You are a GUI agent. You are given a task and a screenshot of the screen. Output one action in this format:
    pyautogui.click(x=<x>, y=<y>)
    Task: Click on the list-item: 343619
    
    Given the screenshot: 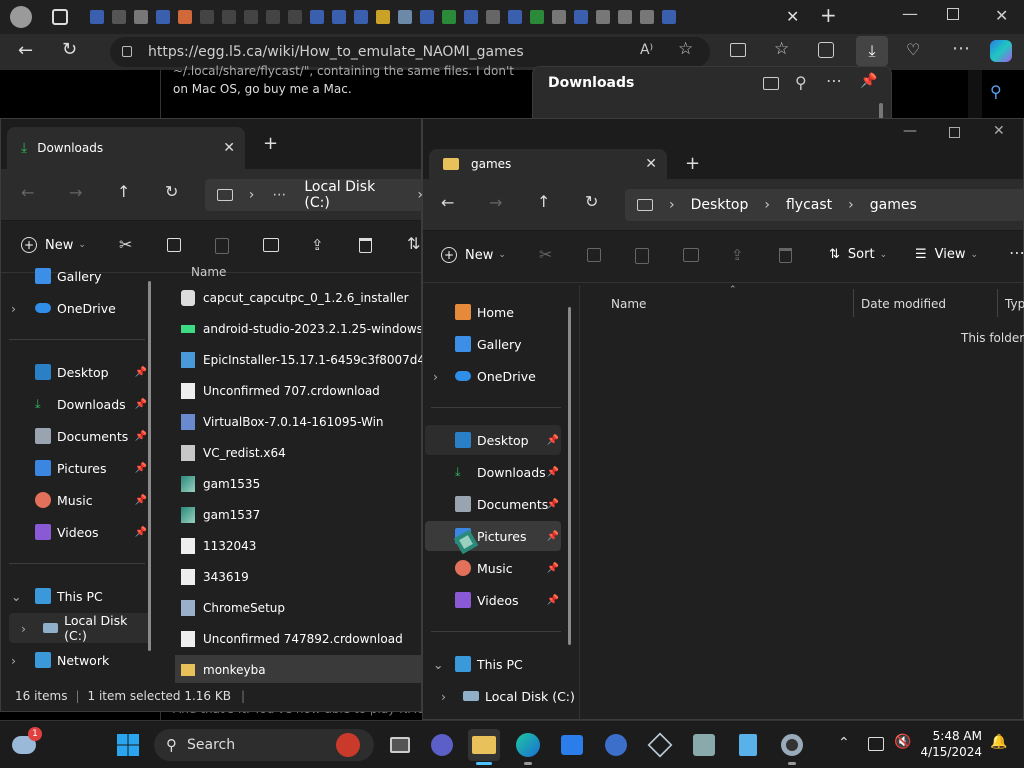 What is the action you would take?
    pyautogui.click(x=301, y=577)
    